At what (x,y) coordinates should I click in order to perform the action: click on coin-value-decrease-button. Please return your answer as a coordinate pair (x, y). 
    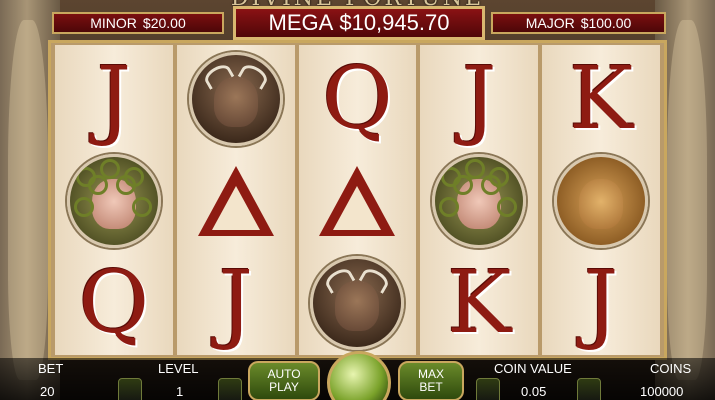
    Looking at the image, I should click on (488, 389).